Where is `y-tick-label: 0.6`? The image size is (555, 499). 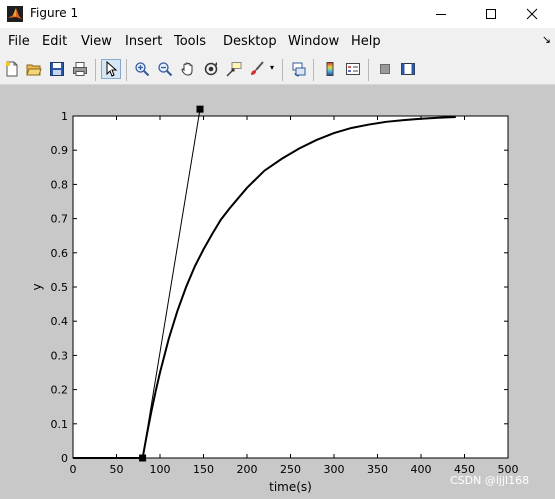
y-tick-label: 0.6 is located at coordinates (60, 253).